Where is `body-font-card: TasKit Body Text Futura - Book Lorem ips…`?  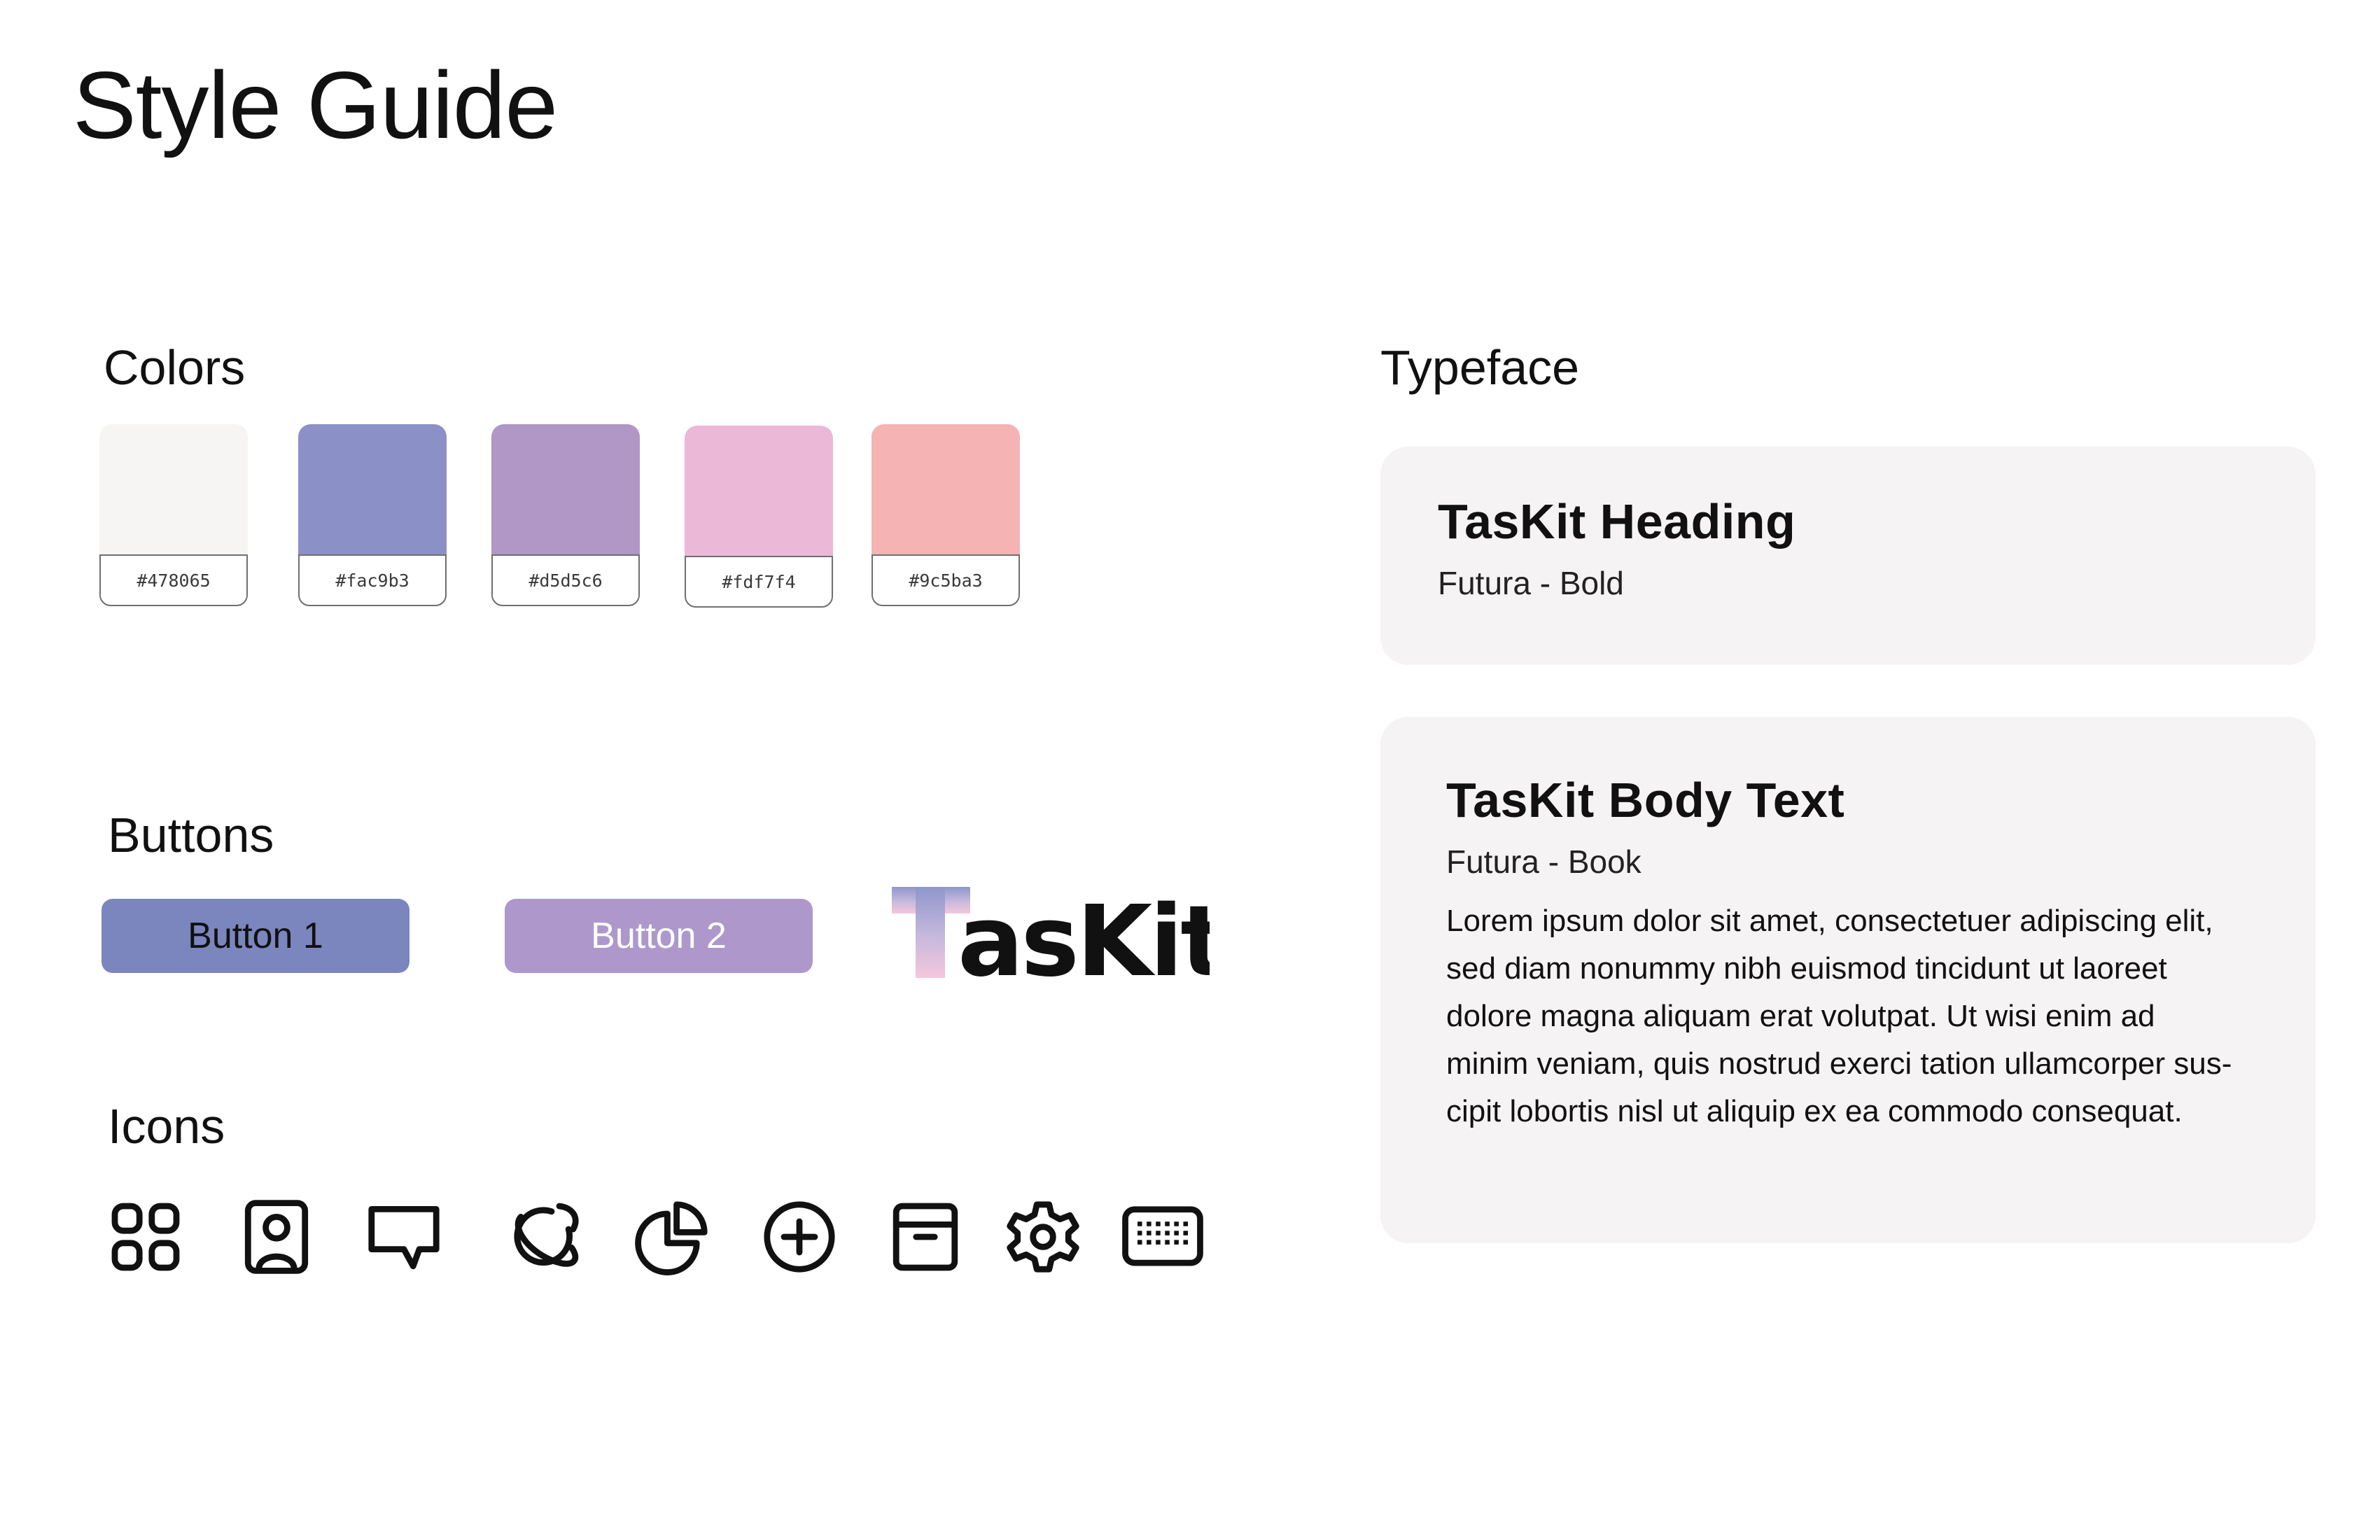
body-font-card: TasKit Body Text Futura - Book Lorem ips… is located at coordinates (1848, 980).